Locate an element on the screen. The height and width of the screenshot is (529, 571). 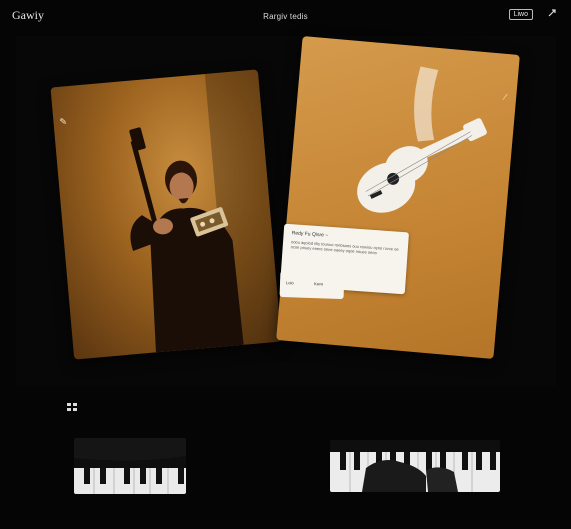
popup-left-button: Loio is located at coordinates (290, 282).